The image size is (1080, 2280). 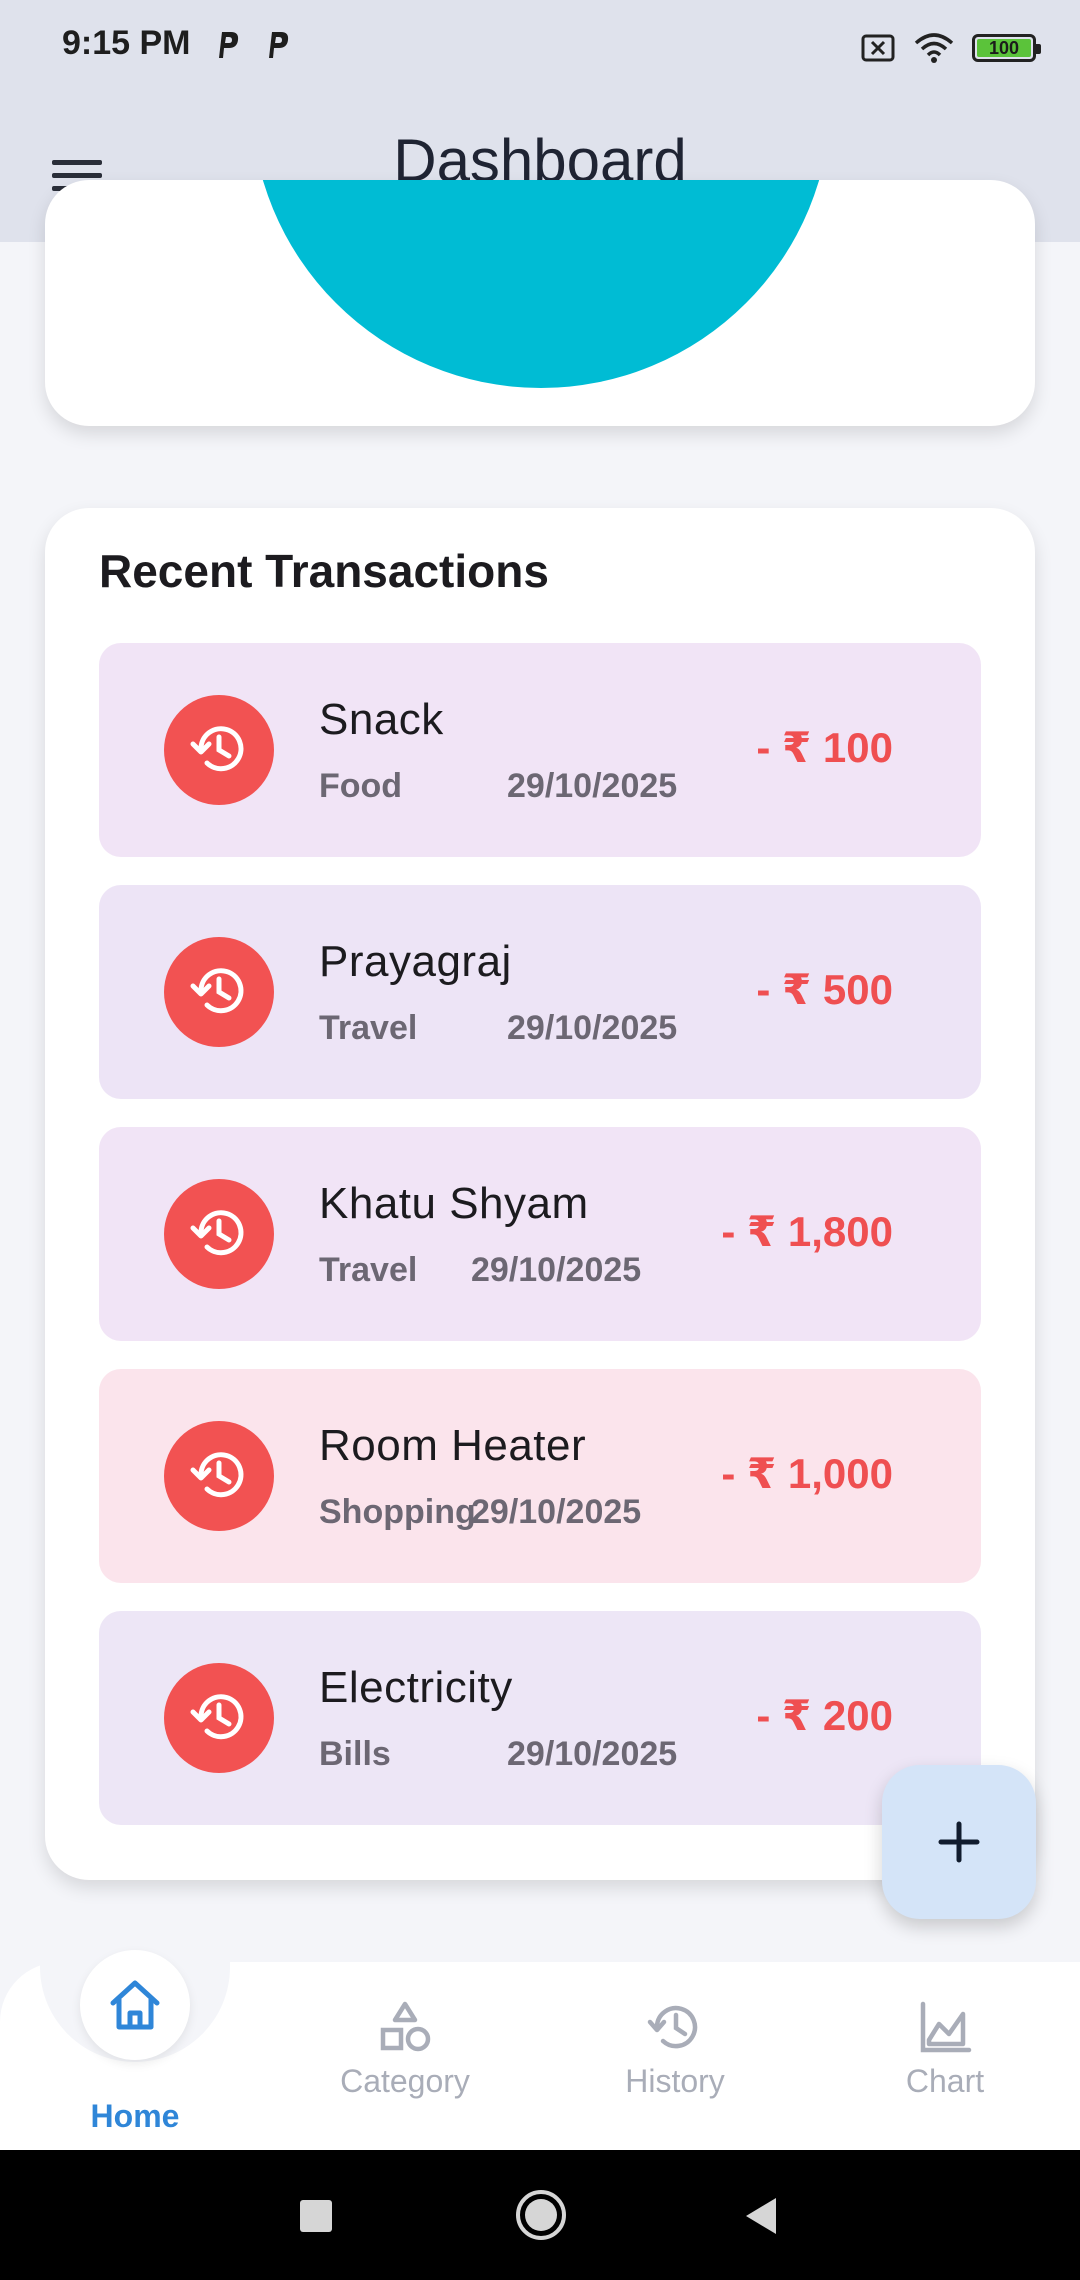 I want to click on status-bar: 9:15 PM 100, so click(x=540, y=48).